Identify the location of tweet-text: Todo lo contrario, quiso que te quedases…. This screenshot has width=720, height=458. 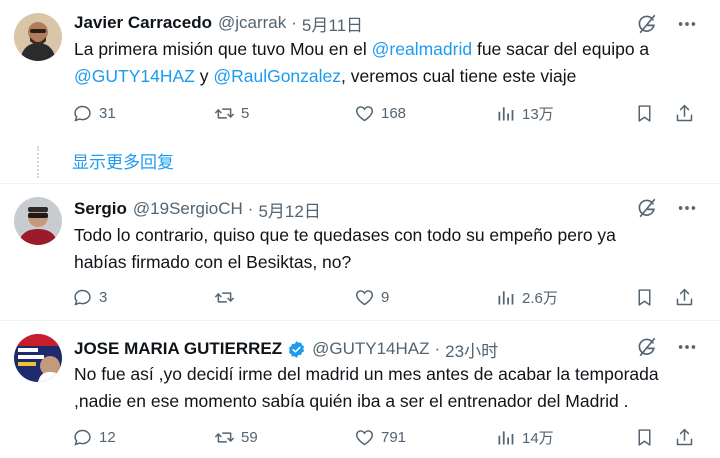
(382, 249).